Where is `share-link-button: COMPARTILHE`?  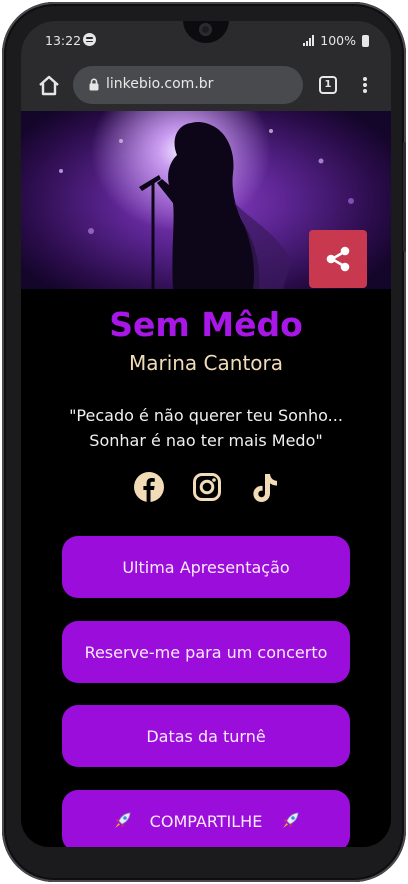 share-link-button: COMPARTILHE is located at coordinates (206, 818).